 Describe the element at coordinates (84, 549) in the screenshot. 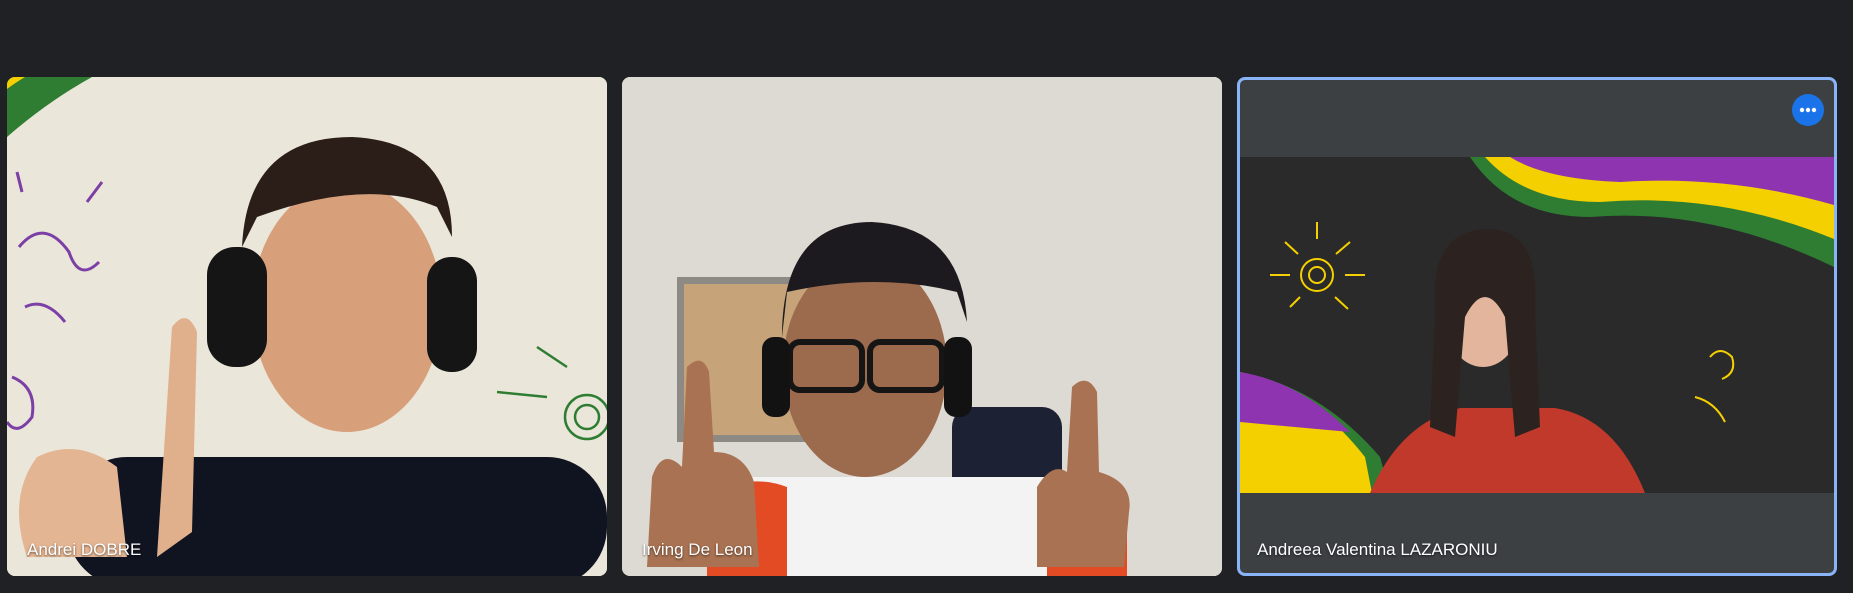

I see `participant-name: Andrei DOBRE` at that location.